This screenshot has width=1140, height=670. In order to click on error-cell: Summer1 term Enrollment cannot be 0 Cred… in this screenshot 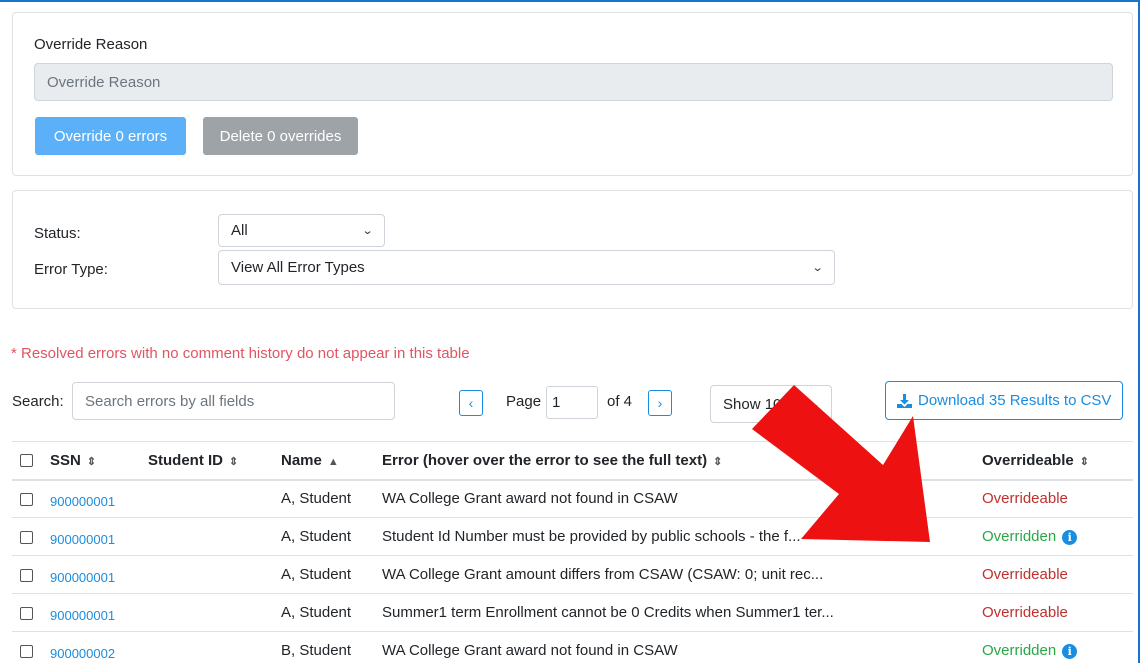, I will do `click(674, 612)`.